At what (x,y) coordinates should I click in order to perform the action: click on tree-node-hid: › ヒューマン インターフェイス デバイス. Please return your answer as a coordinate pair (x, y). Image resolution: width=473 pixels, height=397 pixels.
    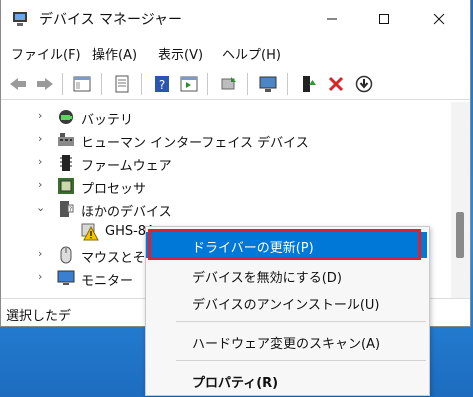
    Looking at the image, I should click on (226, 140).